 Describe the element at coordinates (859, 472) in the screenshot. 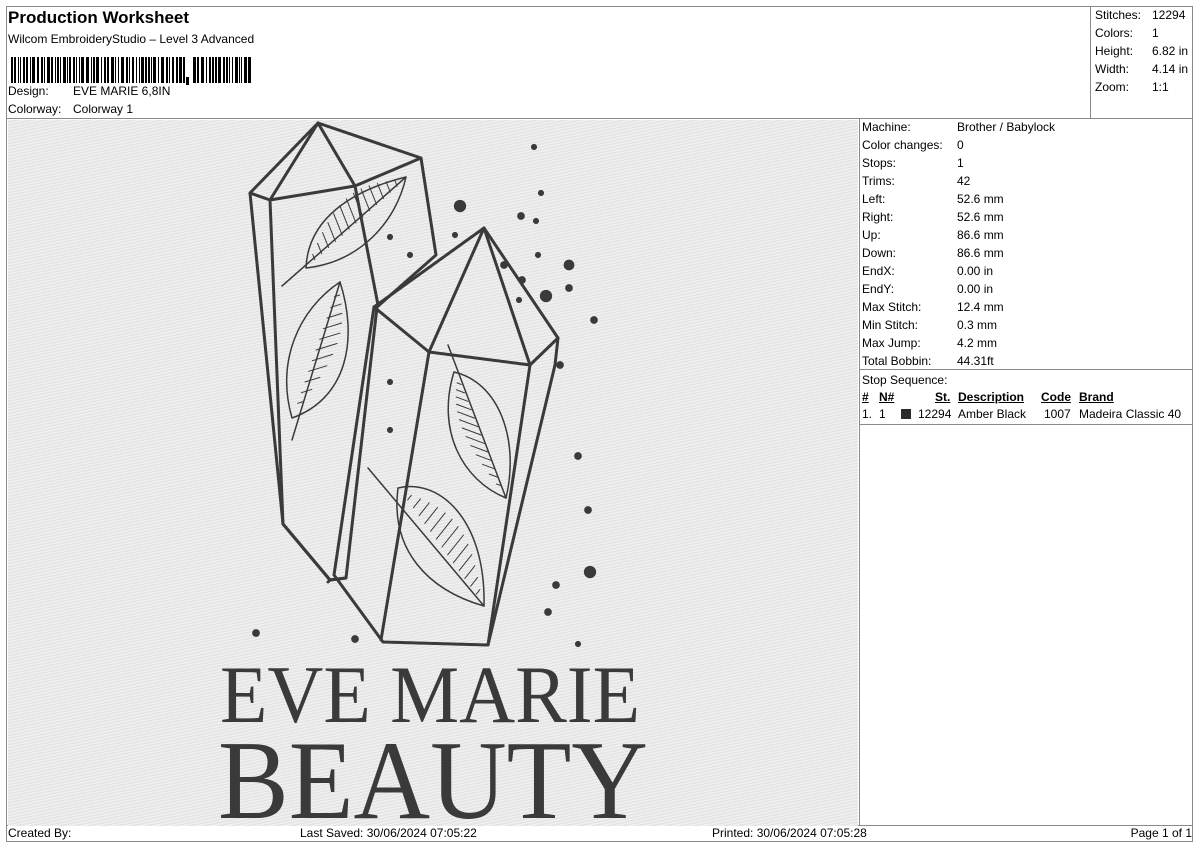

I see `preview-divider` at that location.